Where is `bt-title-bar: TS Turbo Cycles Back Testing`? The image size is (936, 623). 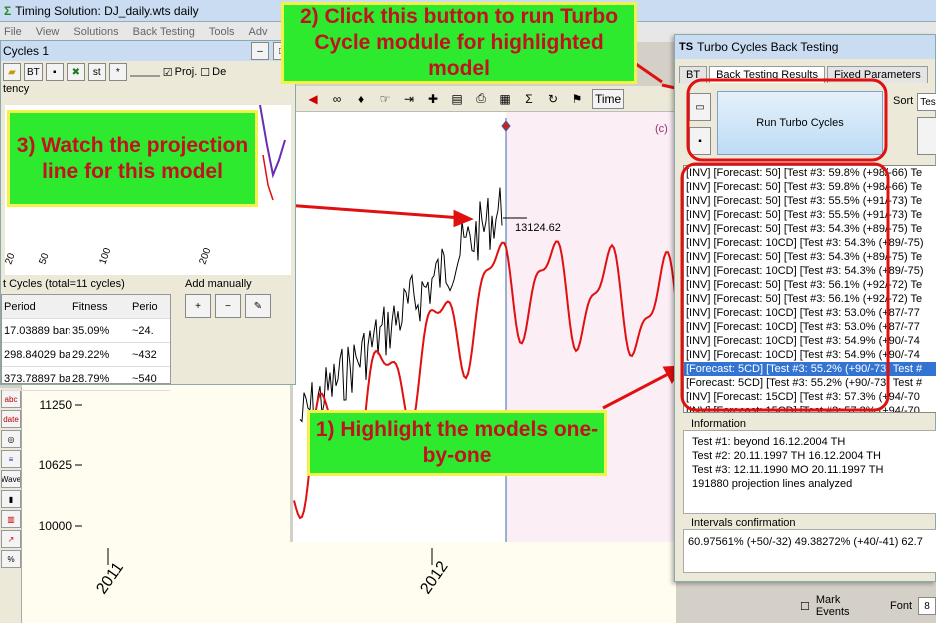
bt-title-bar: TS Turbo Cycles Back Testing is located at coordinates (805, 47).